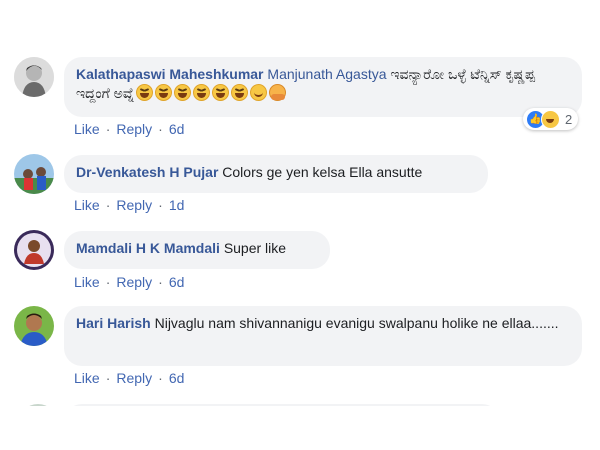 The height and width of the screenshot is (450, 600). Describe the element at coordinates (255, 248) in the screenshot. I see `comment-text: Super like` at that location.